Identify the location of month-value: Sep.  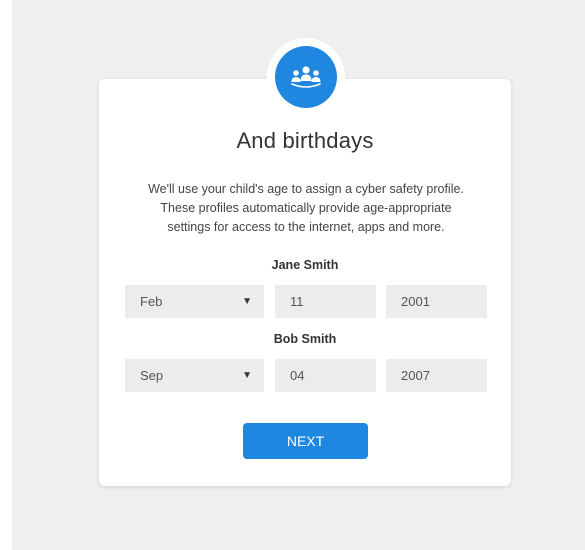
(152, 375).